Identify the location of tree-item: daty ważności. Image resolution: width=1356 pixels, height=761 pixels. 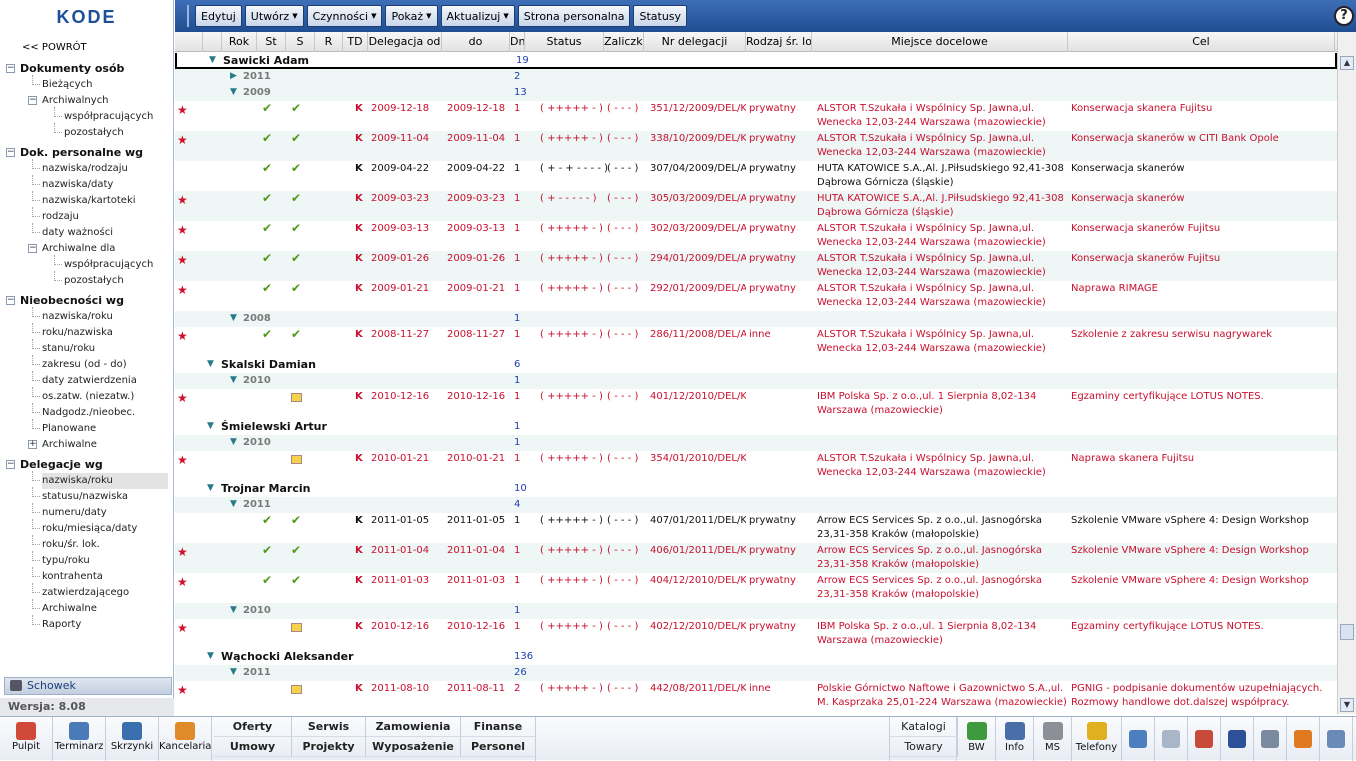
(77, 233).